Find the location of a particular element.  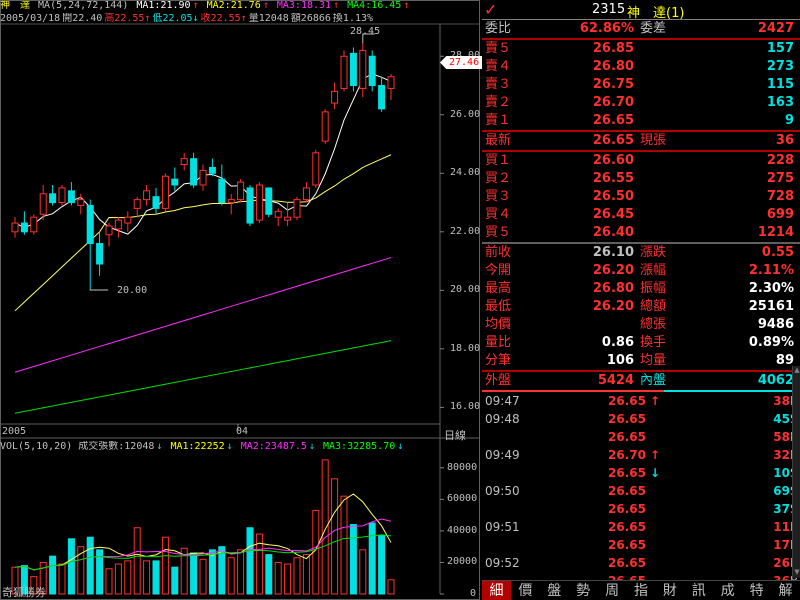

tab-5: 指 is located at coordinates (641, 590).